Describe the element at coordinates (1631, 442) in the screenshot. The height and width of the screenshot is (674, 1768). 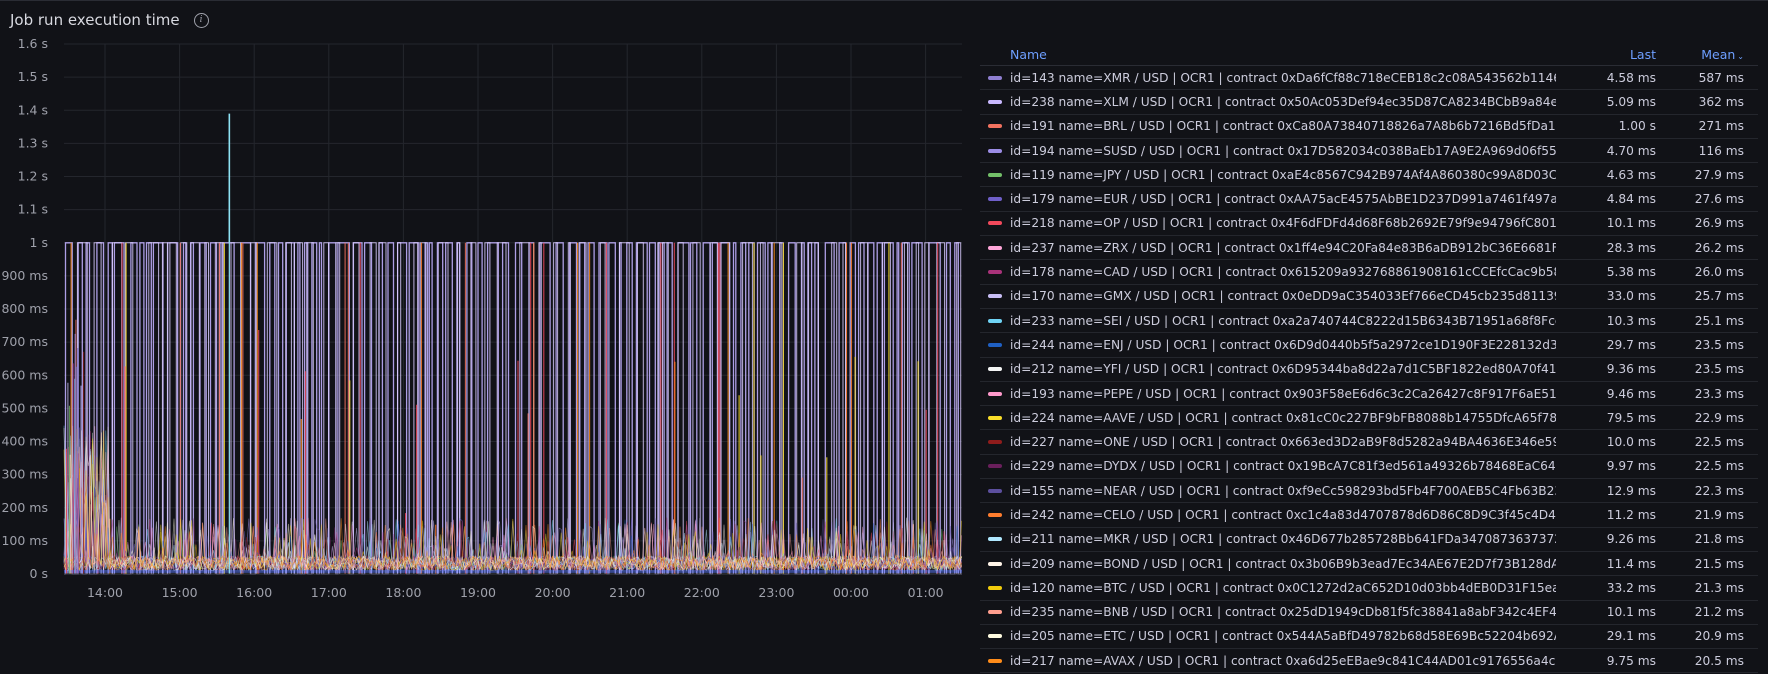
I see `legend-series-last: 10.0 ms` at that location.